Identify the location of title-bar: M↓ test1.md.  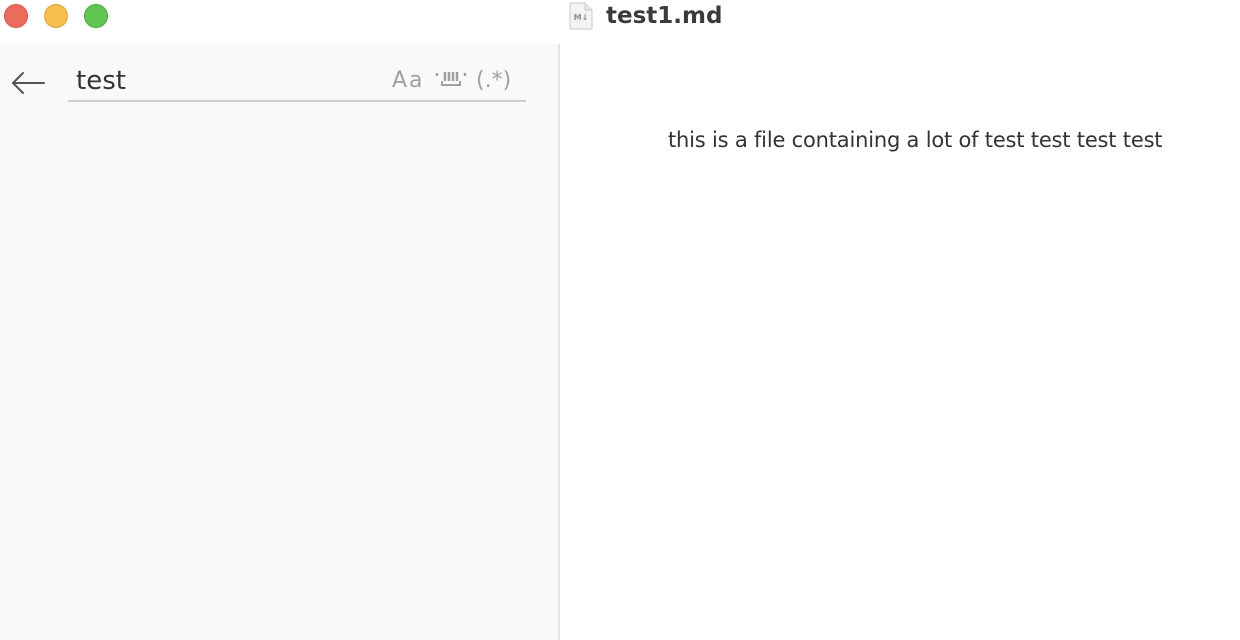
(620, 22).